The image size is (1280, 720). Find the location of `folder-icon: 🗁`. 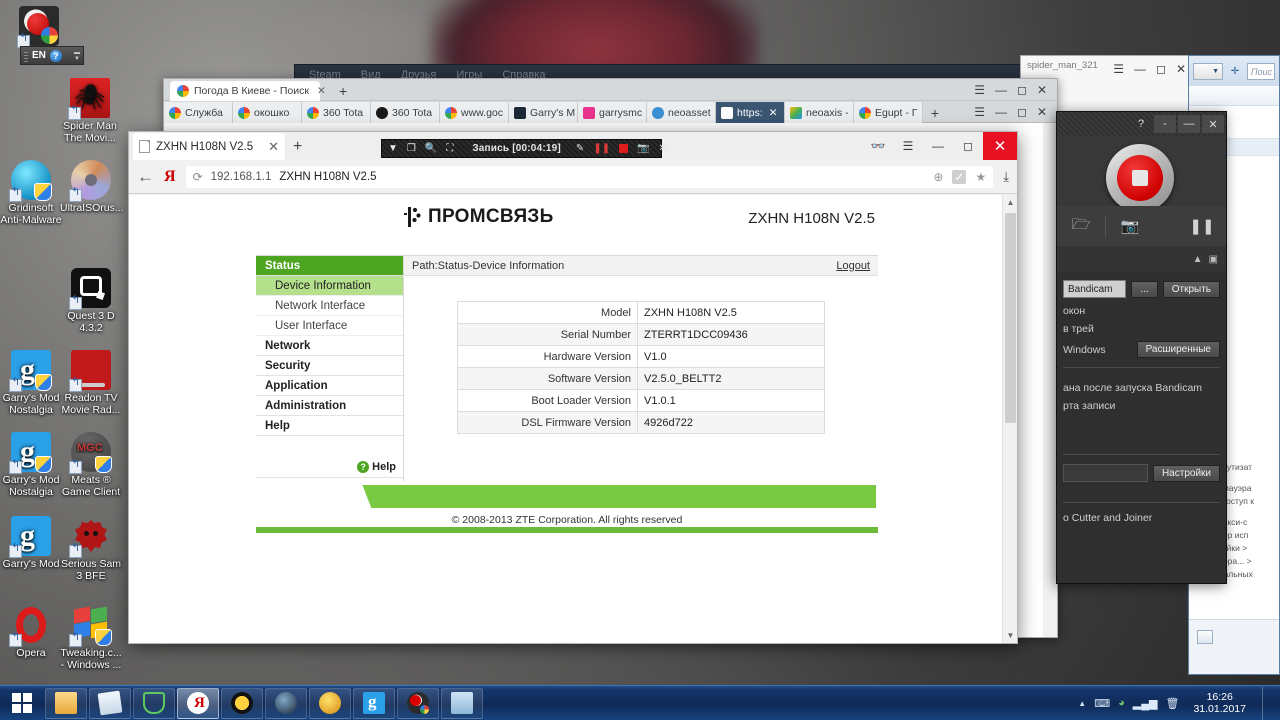

folder-icon: 🗁 is located at coordinates (1081, 226).